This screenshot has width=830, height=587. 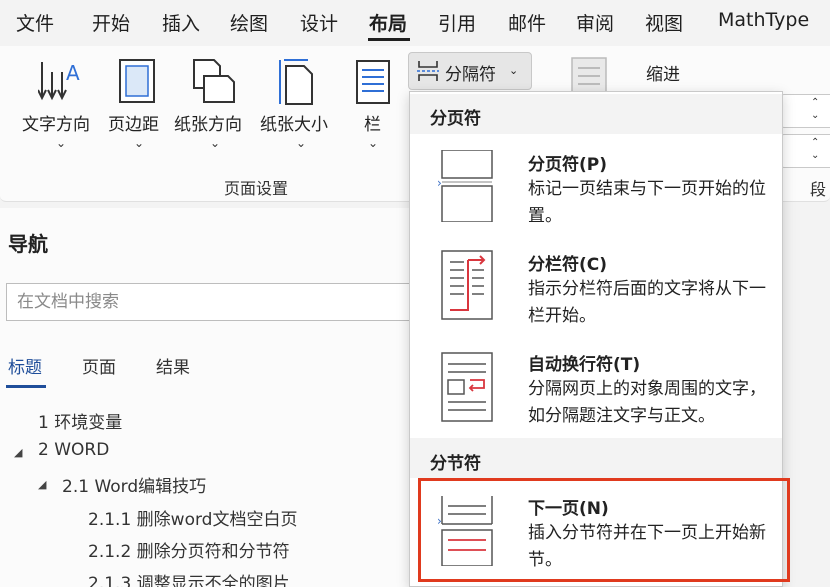 I want to click on margins-label: 页边距, so click(x=133, y=125).